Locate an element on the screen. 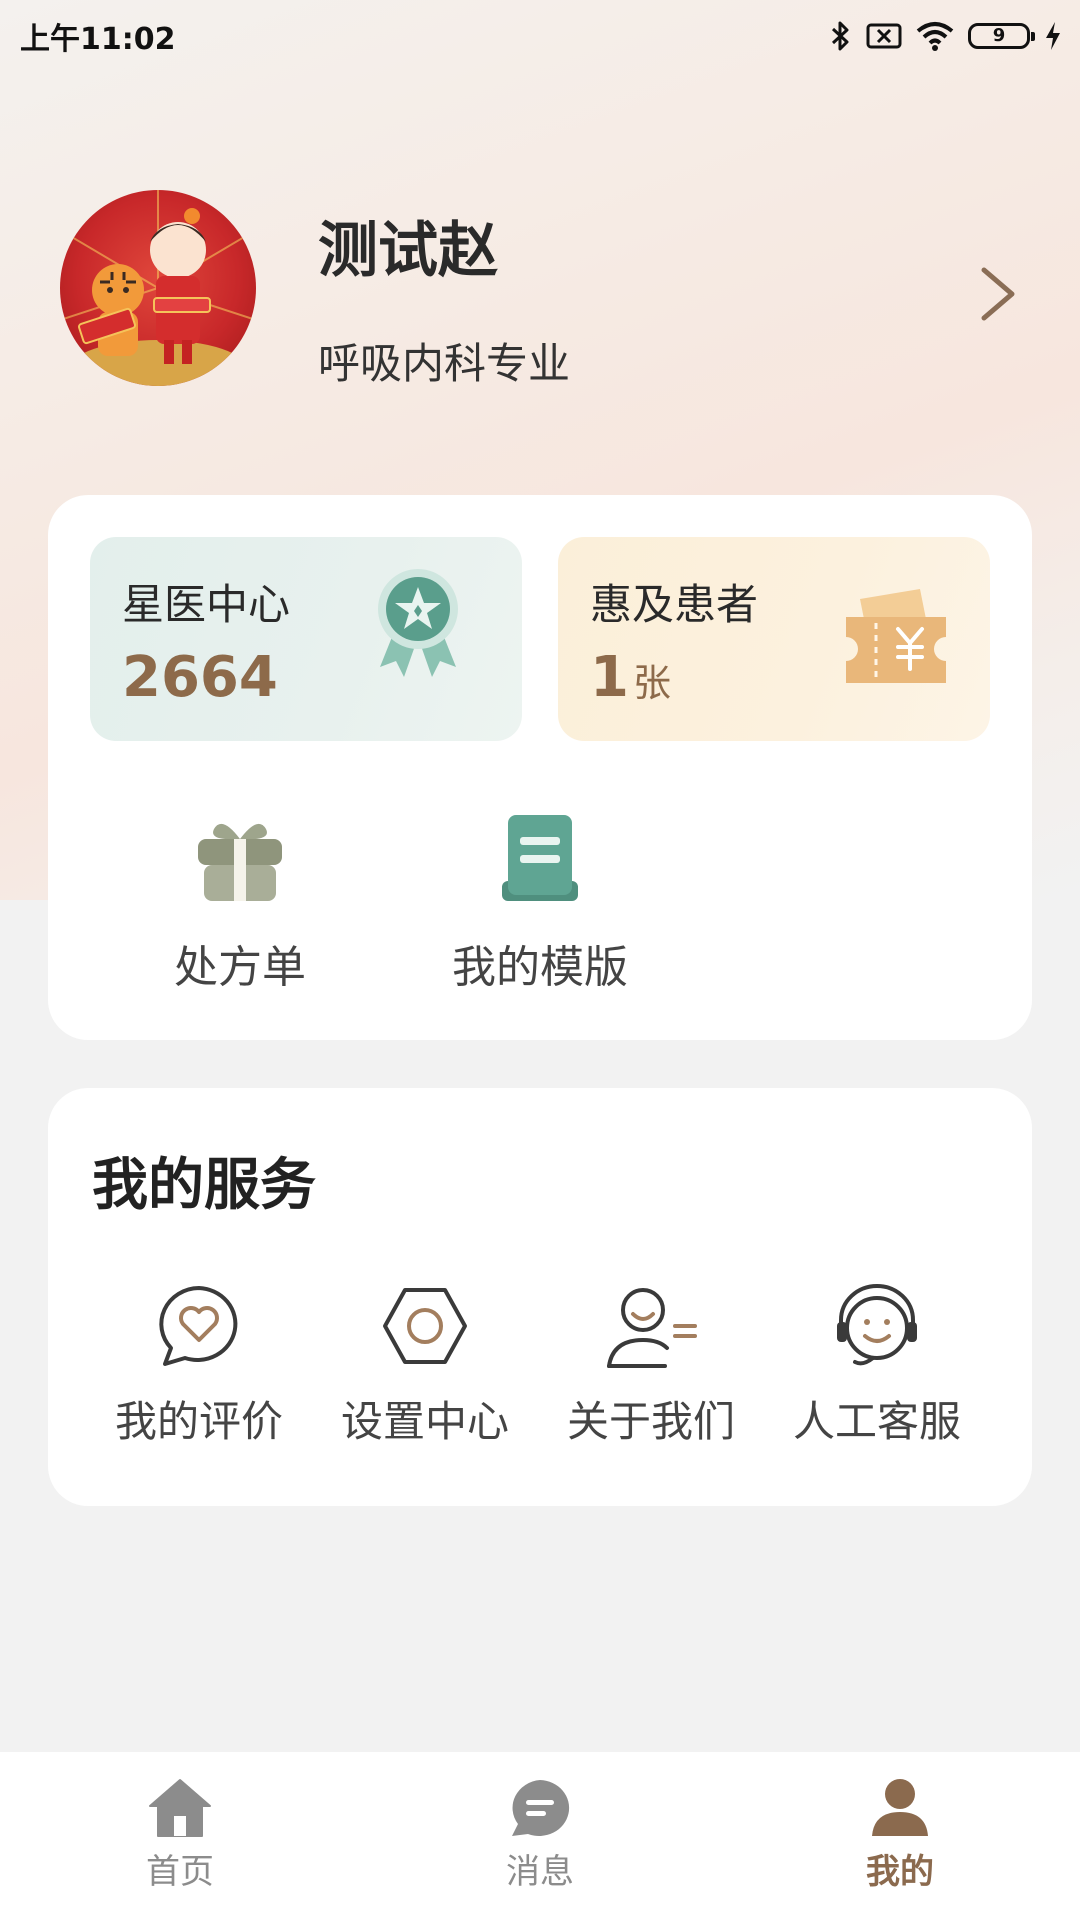 The height and width of the screenshot is (1920, 1080). tab-home-label: 首页 is located at coordinates (180, 1872).